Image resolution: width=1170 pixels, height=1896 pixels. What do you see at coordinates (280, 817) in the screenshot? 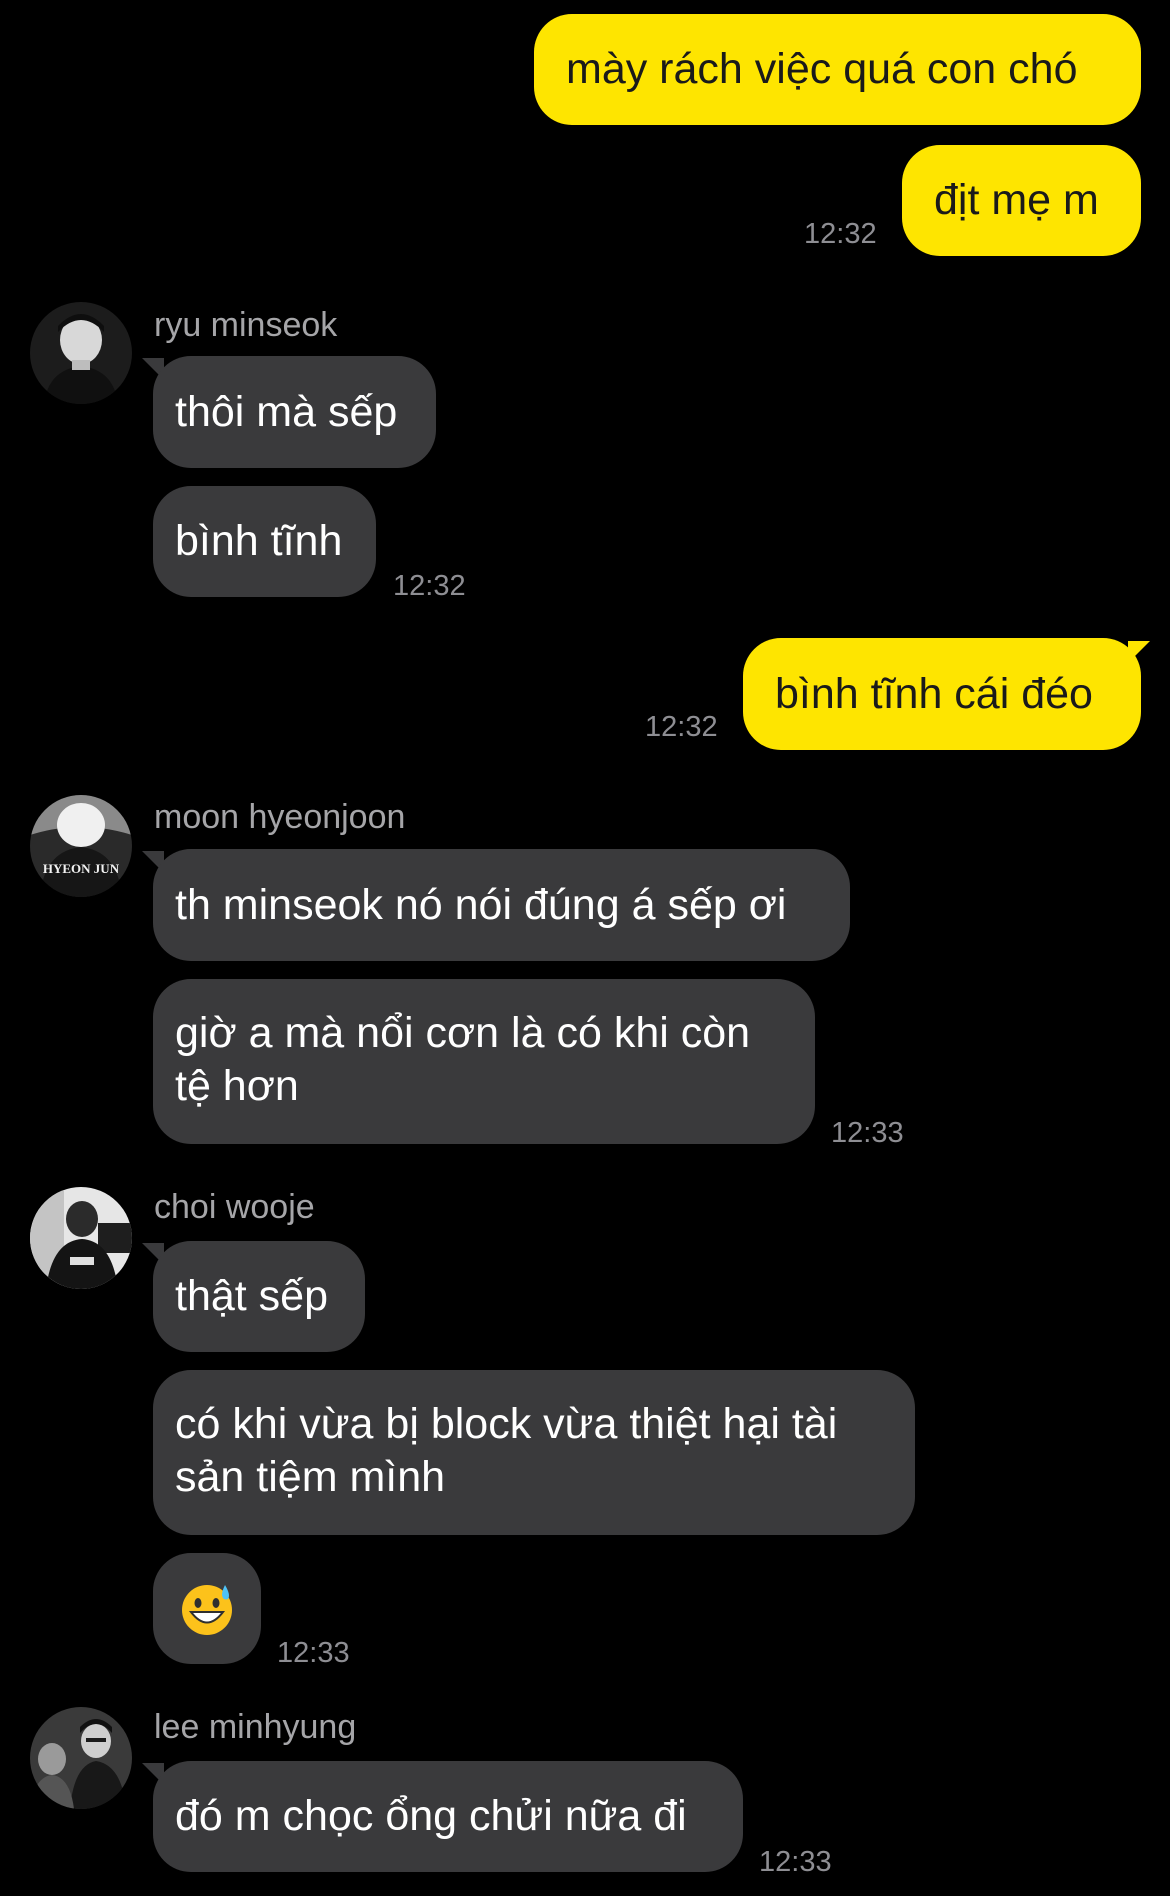
I see `sender-name: moon hyeonjoon` at bounding box center [280, 817].